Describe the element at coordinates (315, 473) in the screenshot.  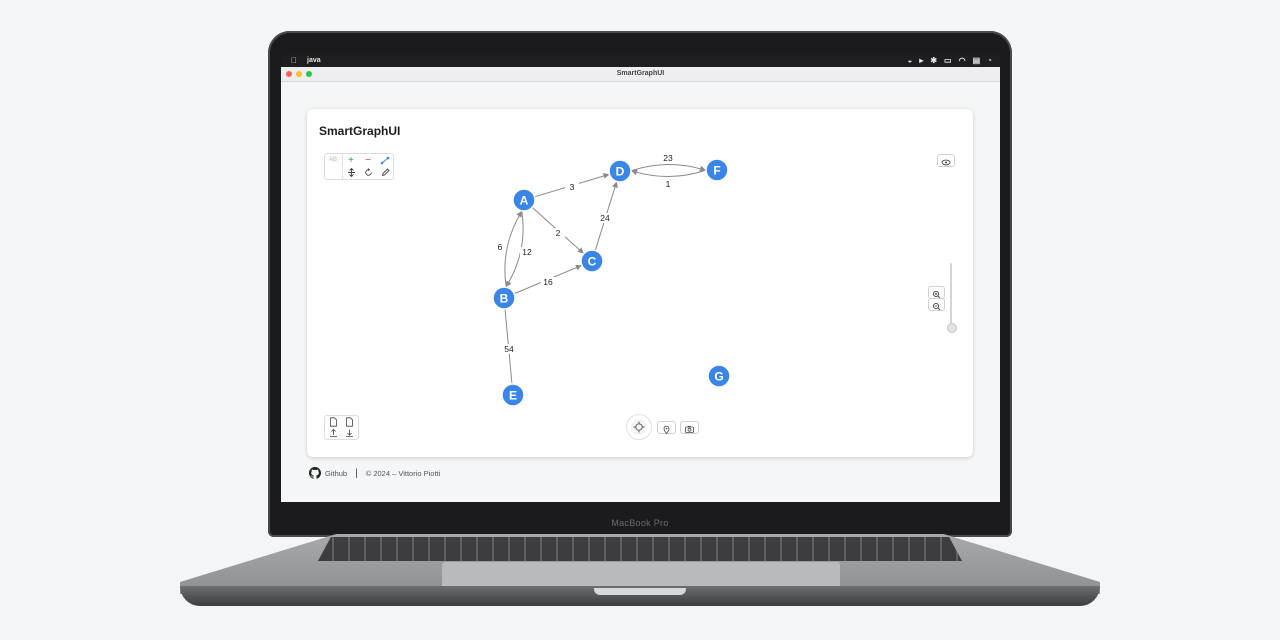
I see `github-icon` at that location.